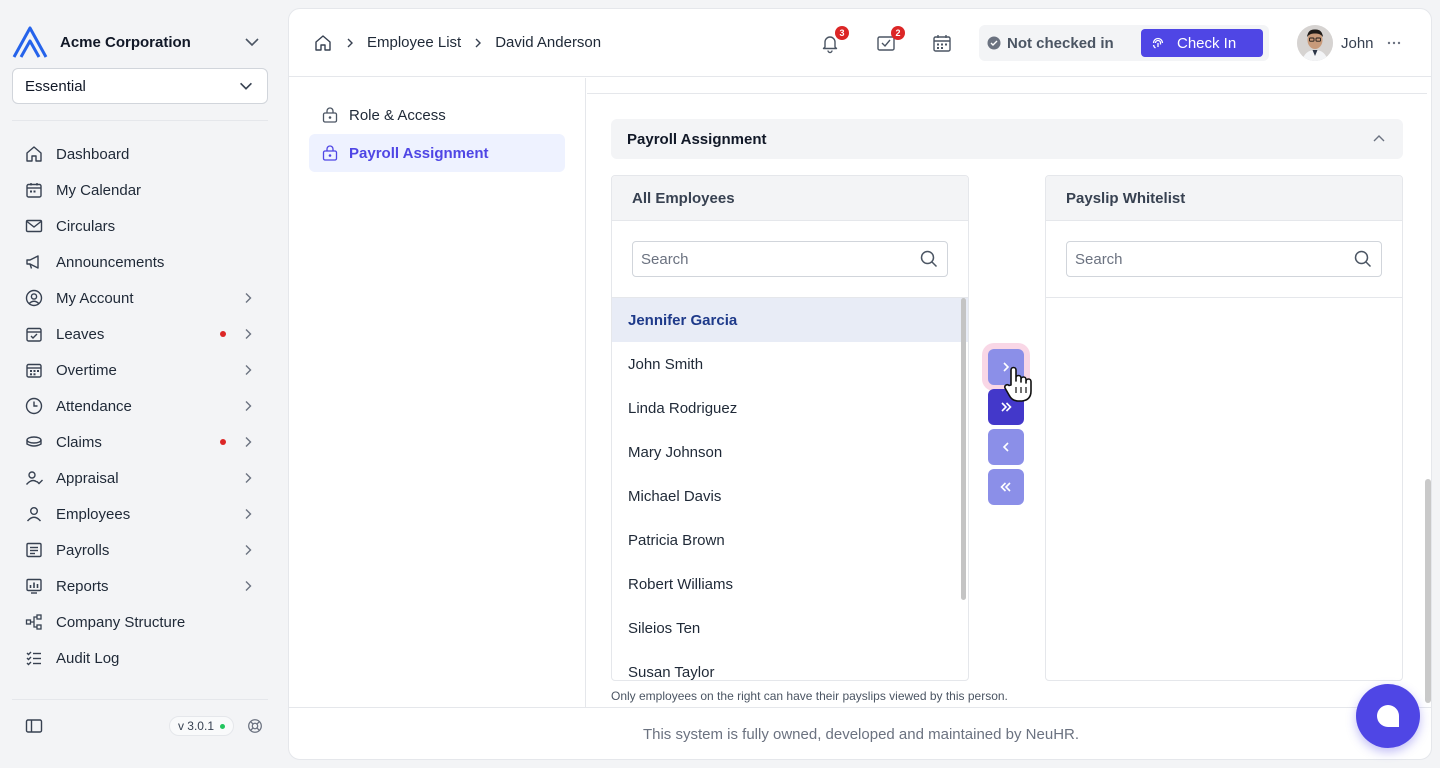  What do you see at coordinates (93, 514) in the screenshot?
I see `sidebar-item-label: Employees` at bounding box center [93, 514].